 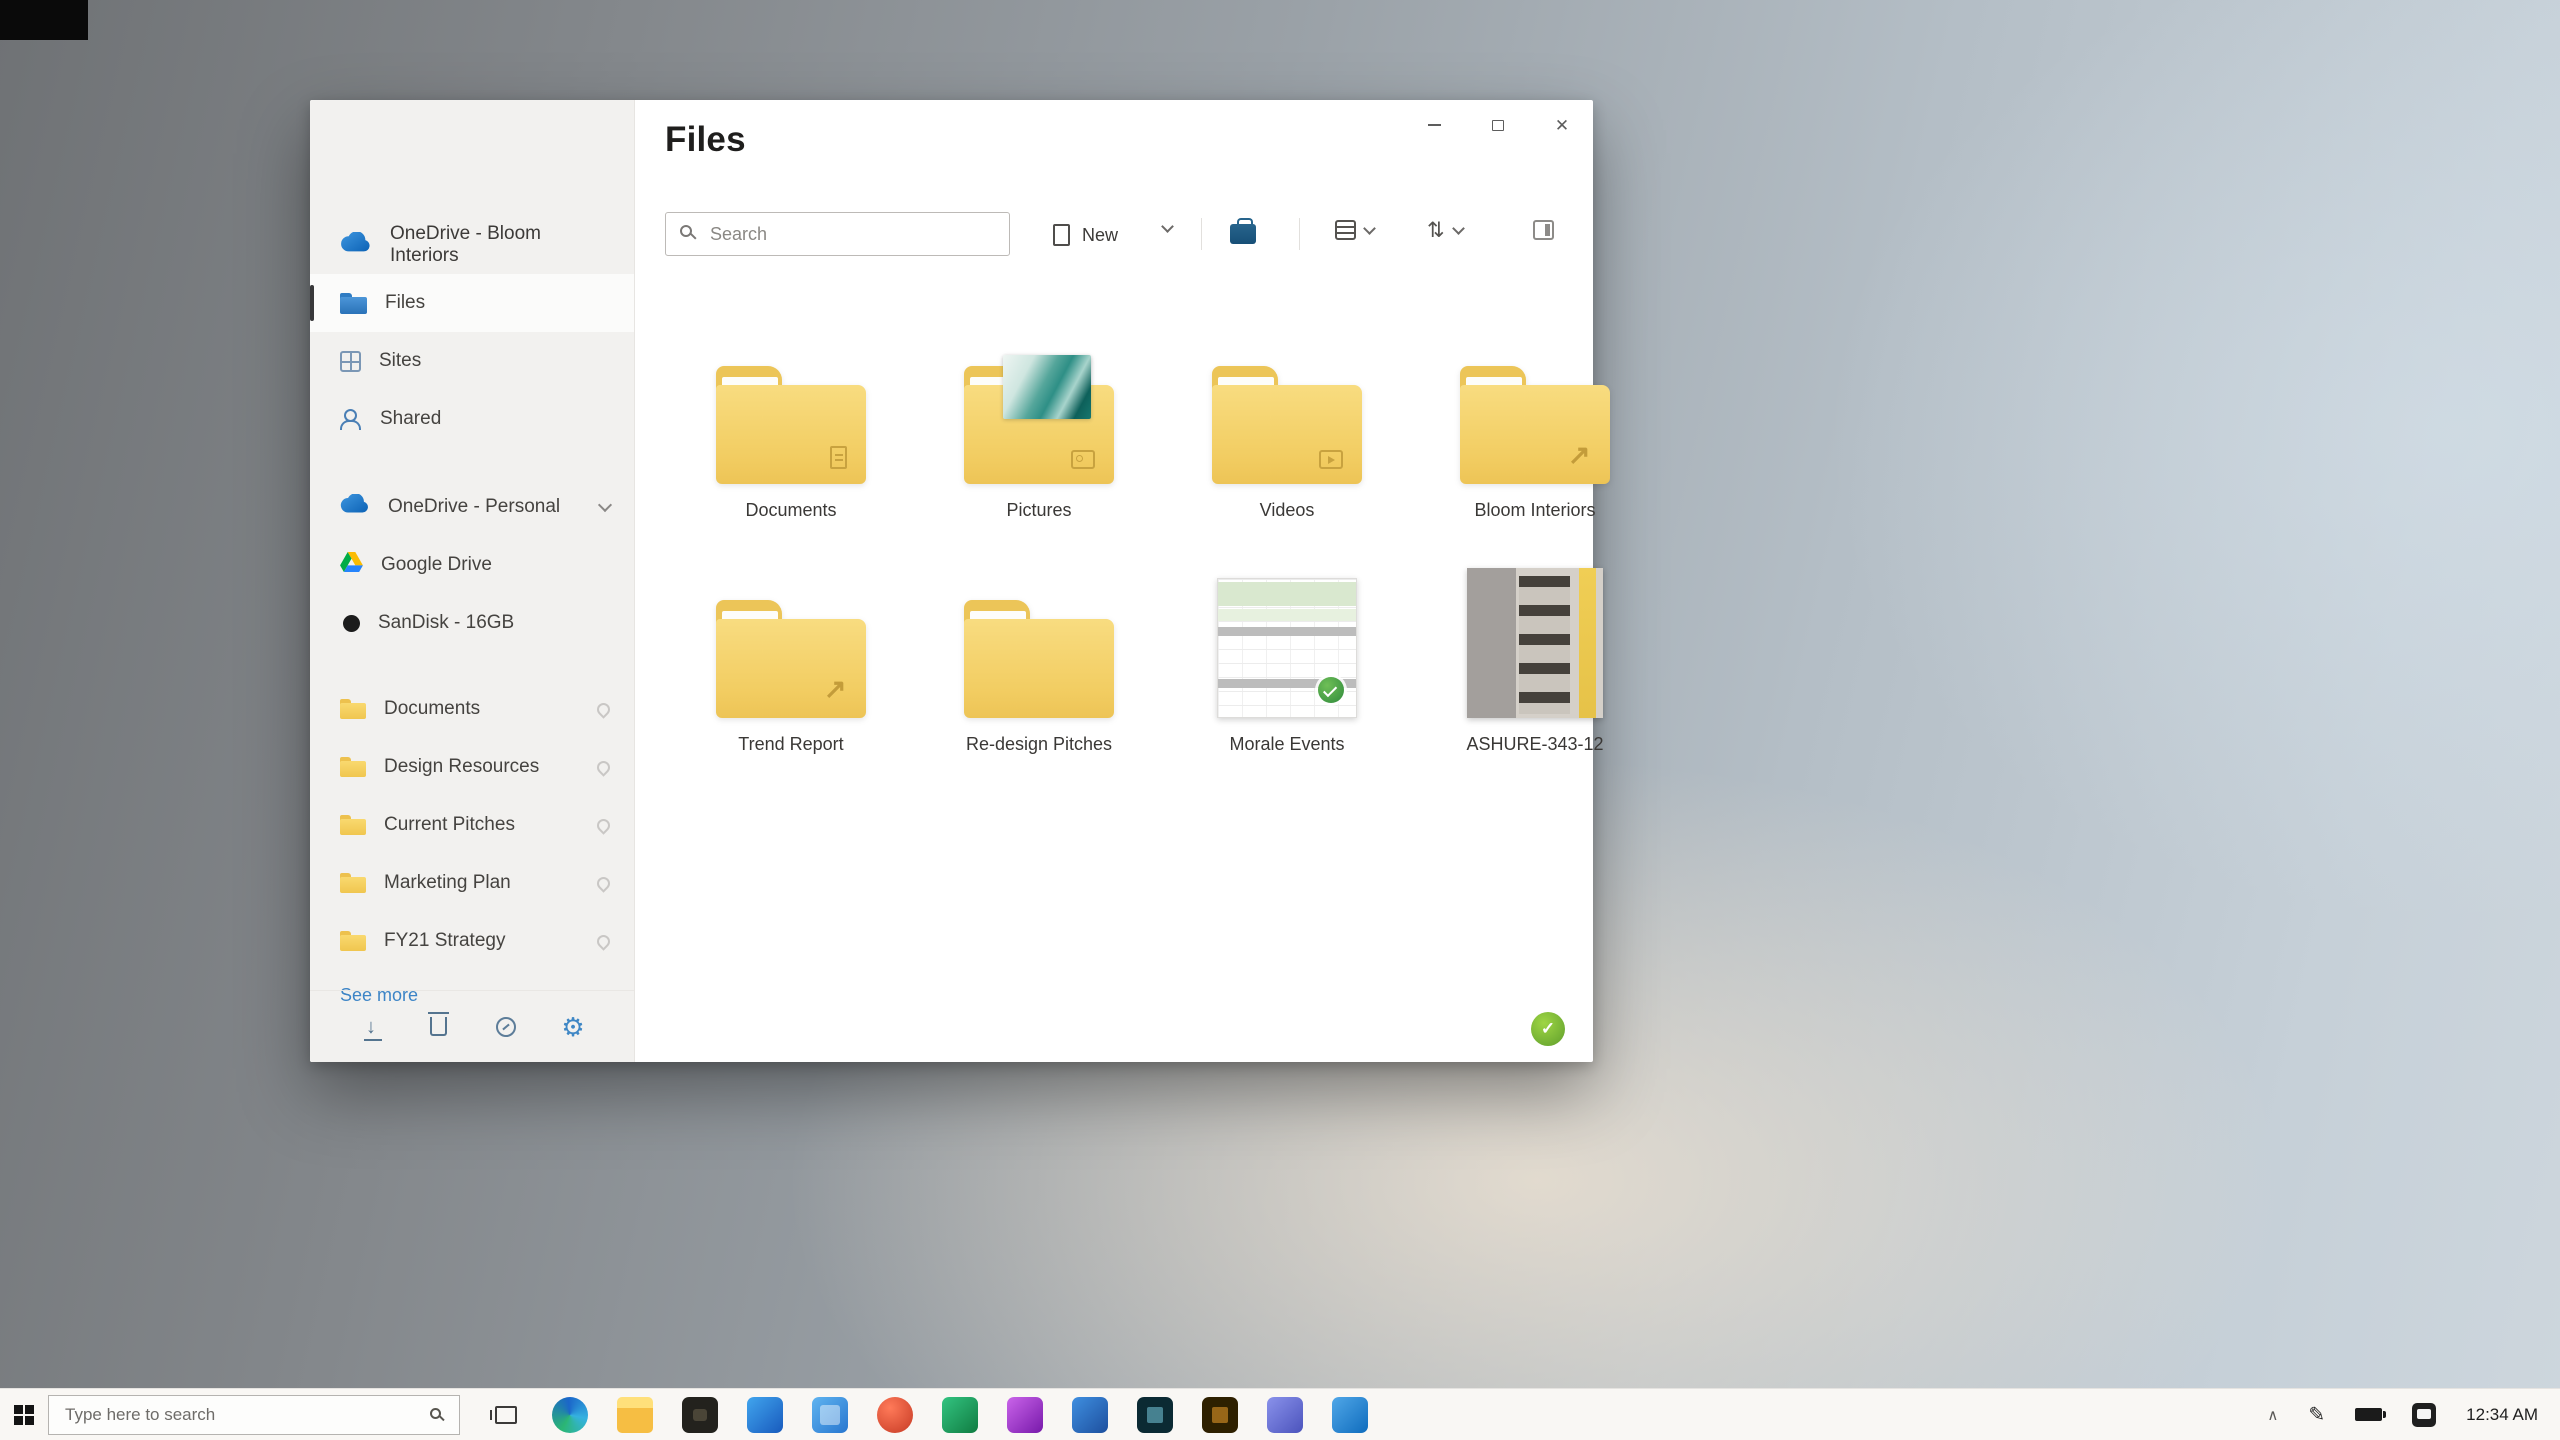 I want to click on folder-label: Design Resources, so click(x=462, y=766).